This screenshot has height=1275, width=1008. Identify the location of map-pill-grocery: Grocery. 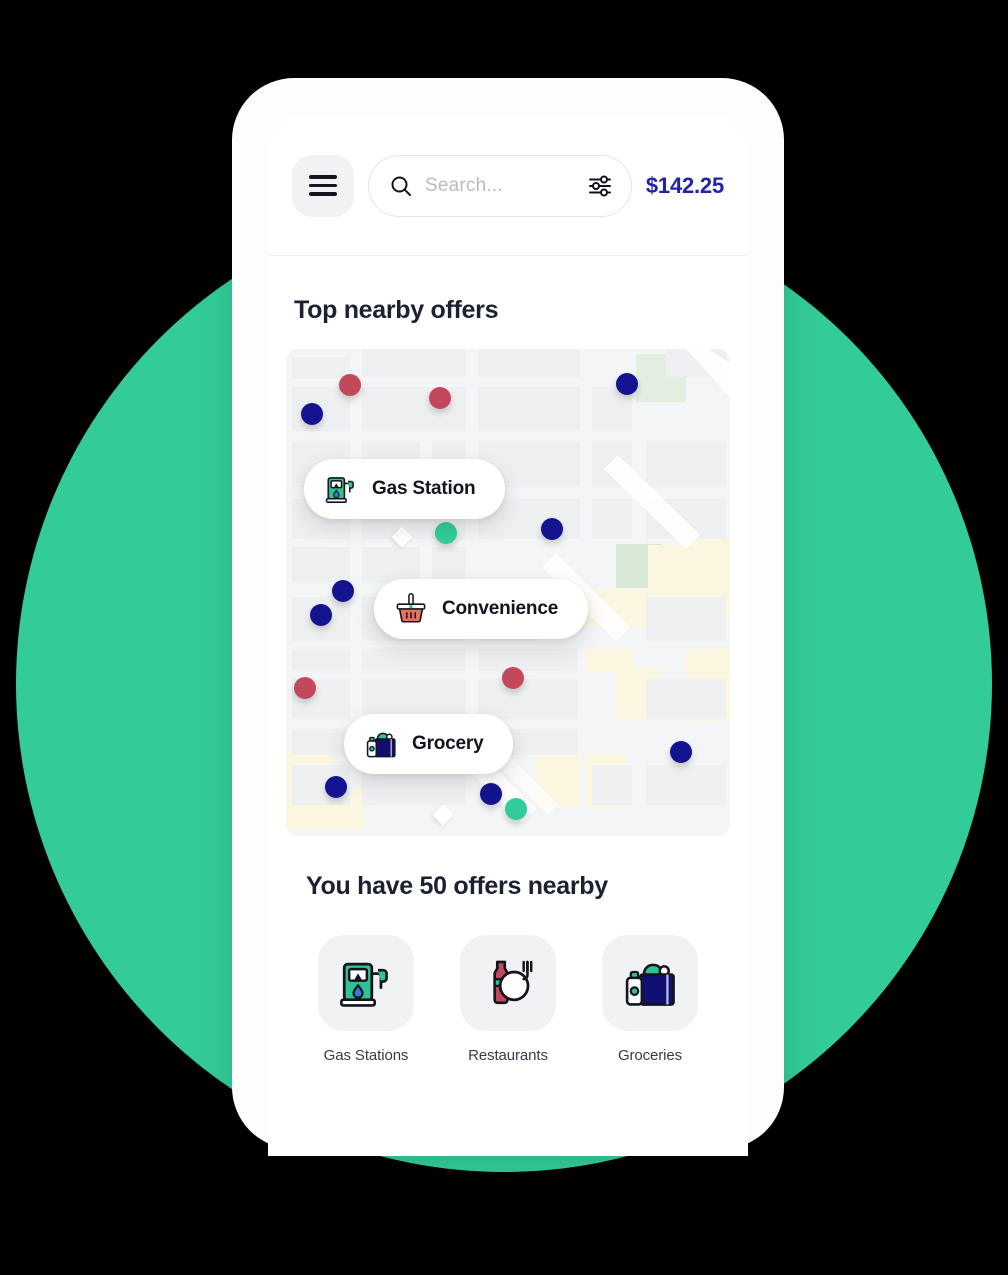
(429, 744).